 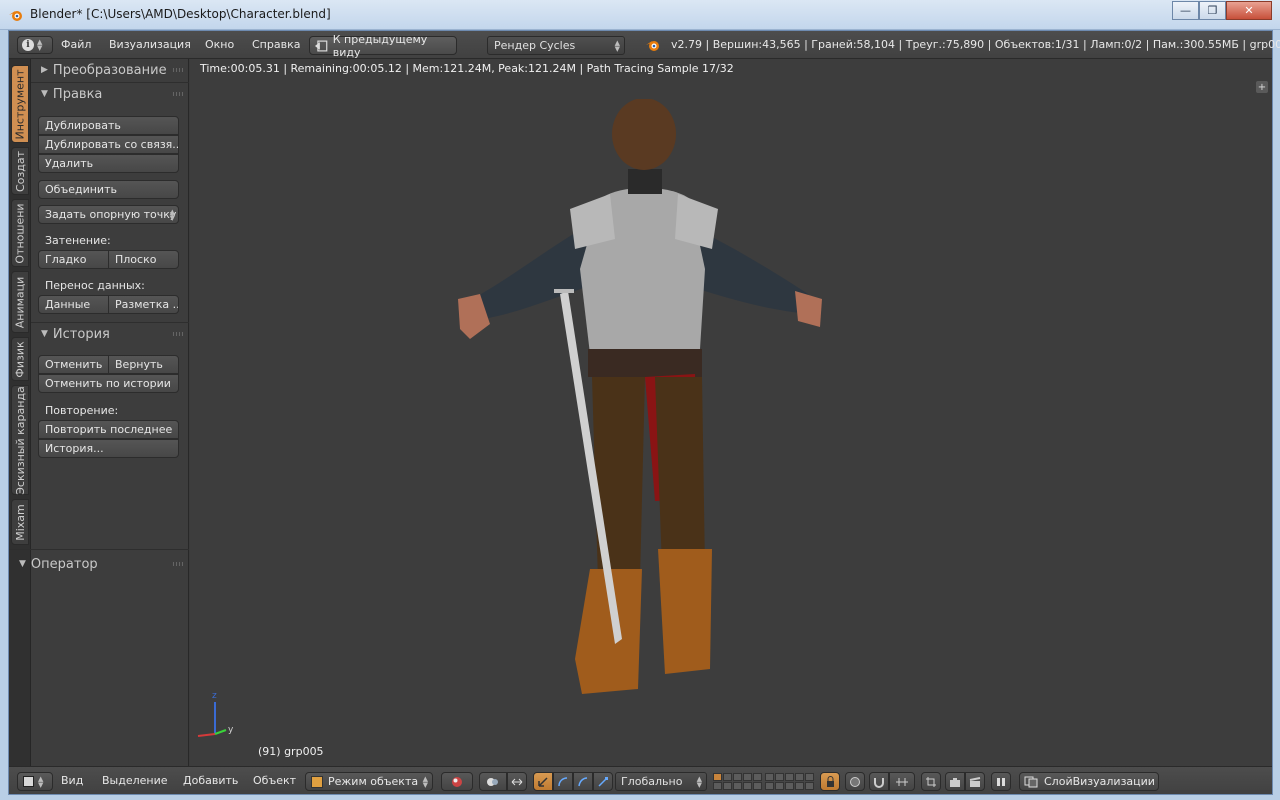 I want to click on interaction-mode-select: Режим объекта ▲ ▼, so click(x=369, y=781).